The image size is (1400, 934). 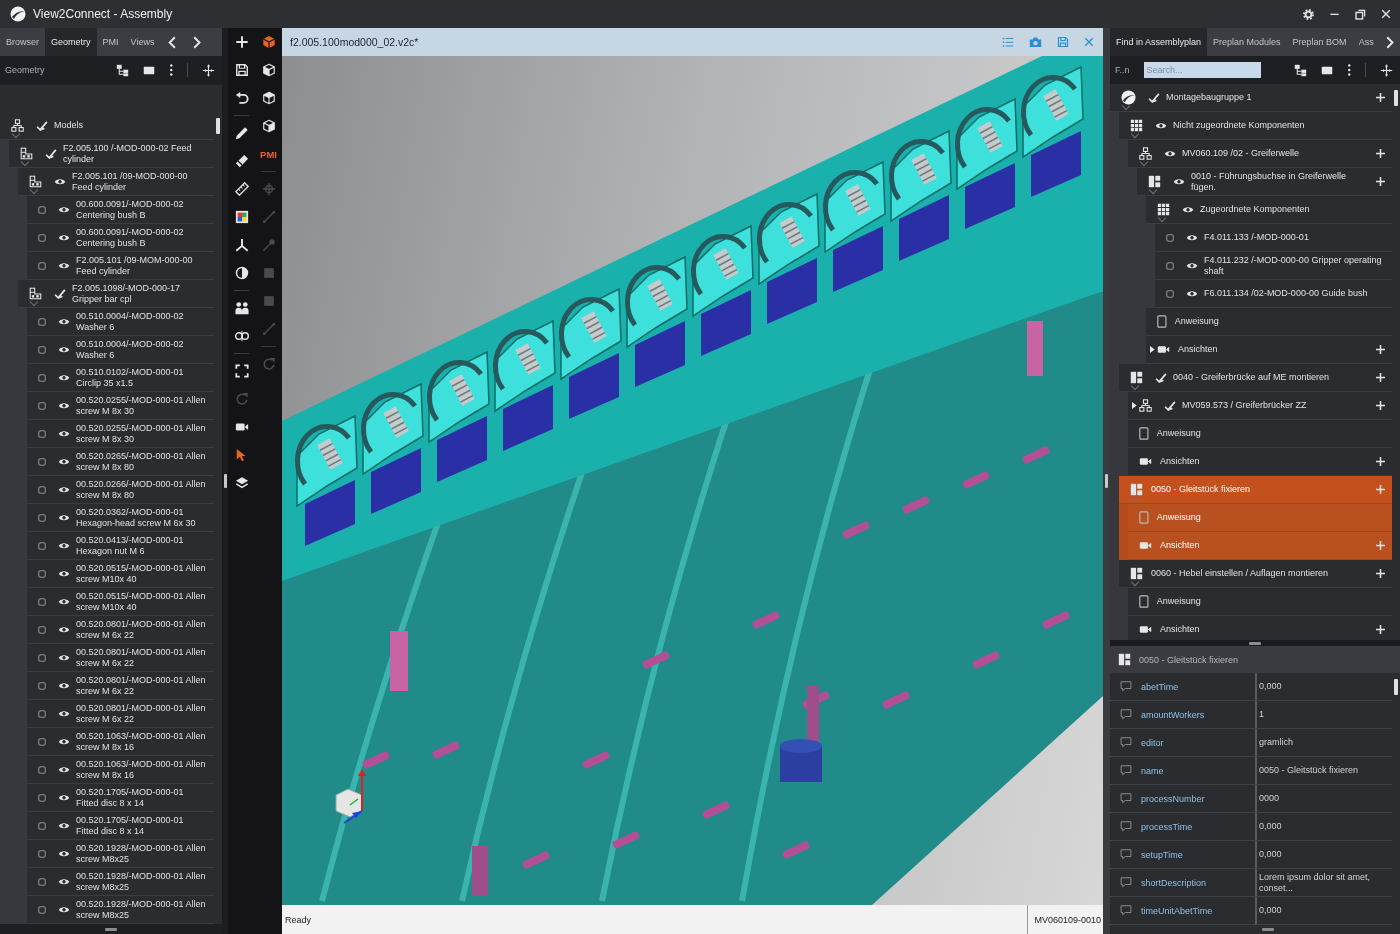 I want to click on eraser-icon, so click(x=241, y=161).